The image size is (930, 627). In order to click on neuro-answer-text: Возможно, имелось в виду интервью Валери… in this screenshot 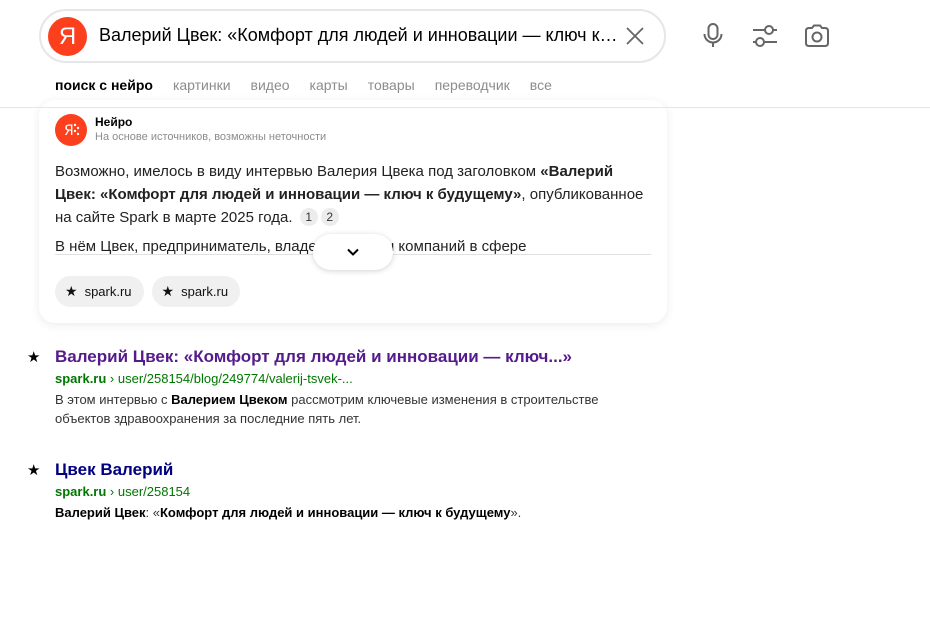, I will do `click(349, 194)`.